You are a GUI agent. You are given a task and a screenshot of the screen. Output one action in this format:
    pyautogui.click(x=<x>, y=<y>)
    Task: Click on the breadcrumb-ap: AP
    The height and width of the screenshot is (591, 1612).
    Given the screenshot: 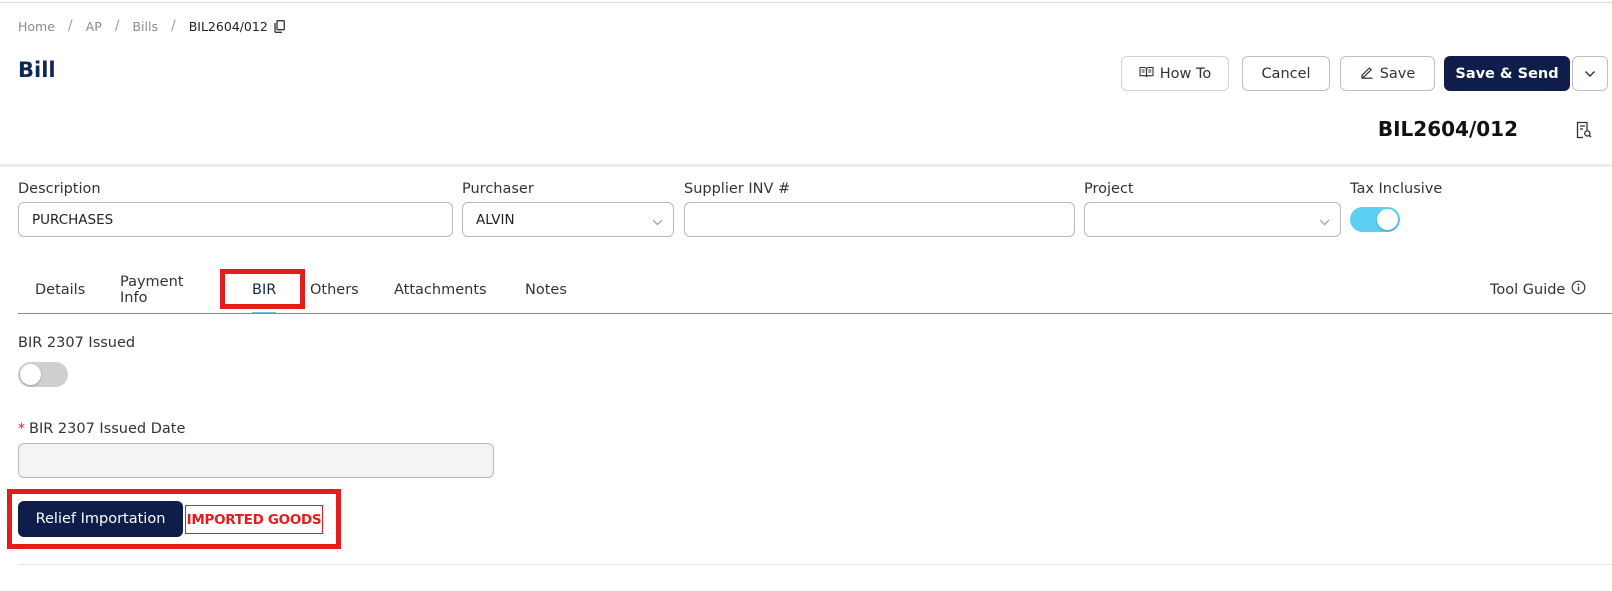 What is the action you would take?
    pyautogui.click(x=94, y=26)
    